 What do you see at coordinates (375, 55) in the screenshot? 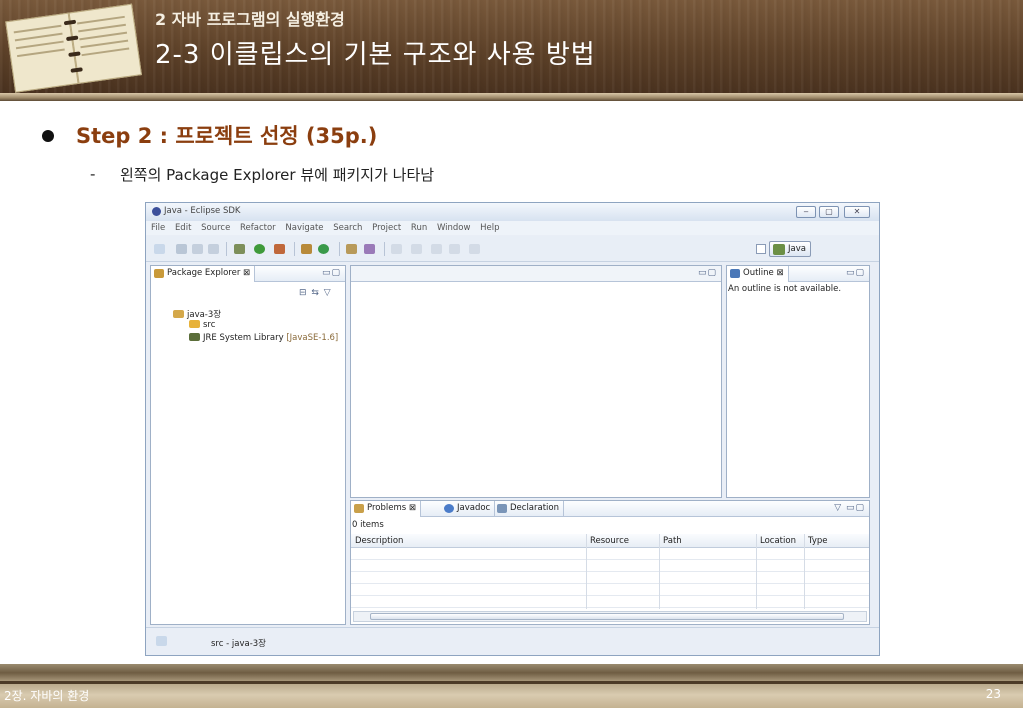
I see `slide-title: 2-3 이클립스의 기본 구조와 사용 방법` at bounding box center [375, 55].